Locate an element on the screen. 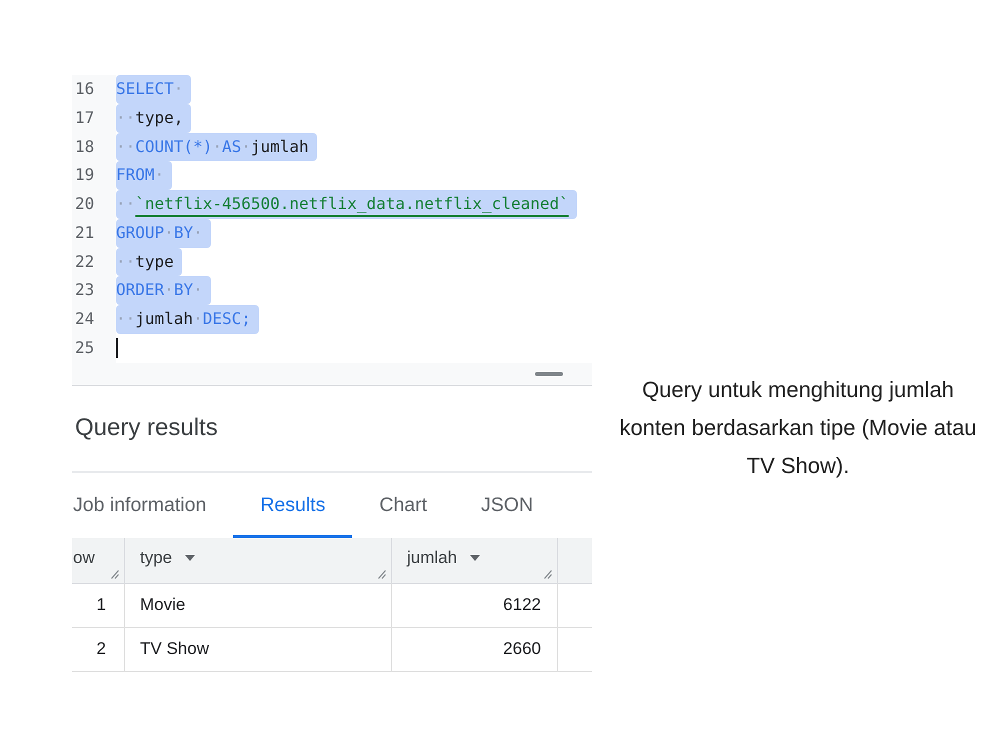 The height and width of the screenshot is (750, 1000). drag-handle-icon is located at coordinates (549, 374).